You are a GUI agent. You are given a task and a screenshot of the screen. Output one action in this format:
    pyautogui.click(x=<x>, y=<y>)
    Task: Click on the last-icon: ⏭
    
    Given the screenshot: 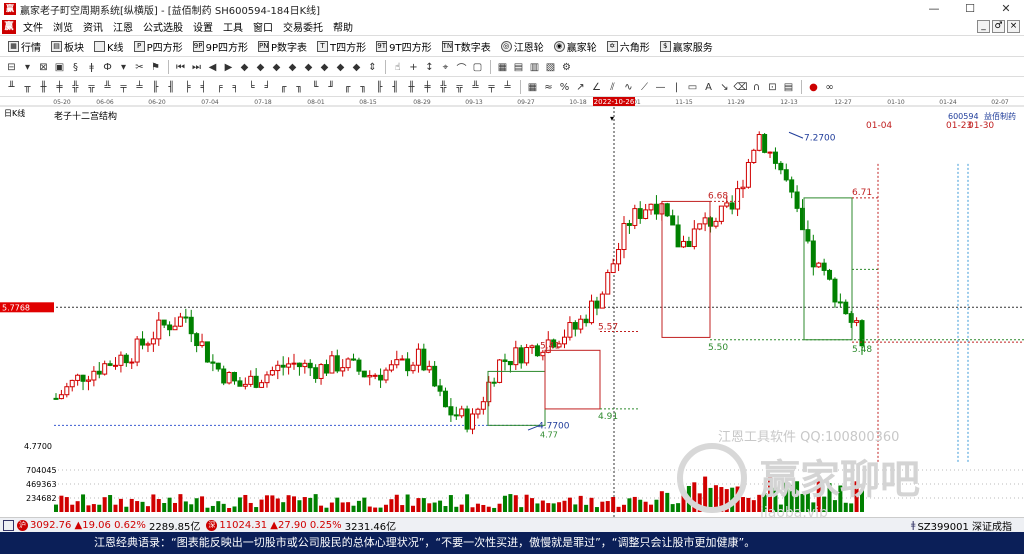 What is the action you would take?
    pyautogui.click(x=196, y=67)
    